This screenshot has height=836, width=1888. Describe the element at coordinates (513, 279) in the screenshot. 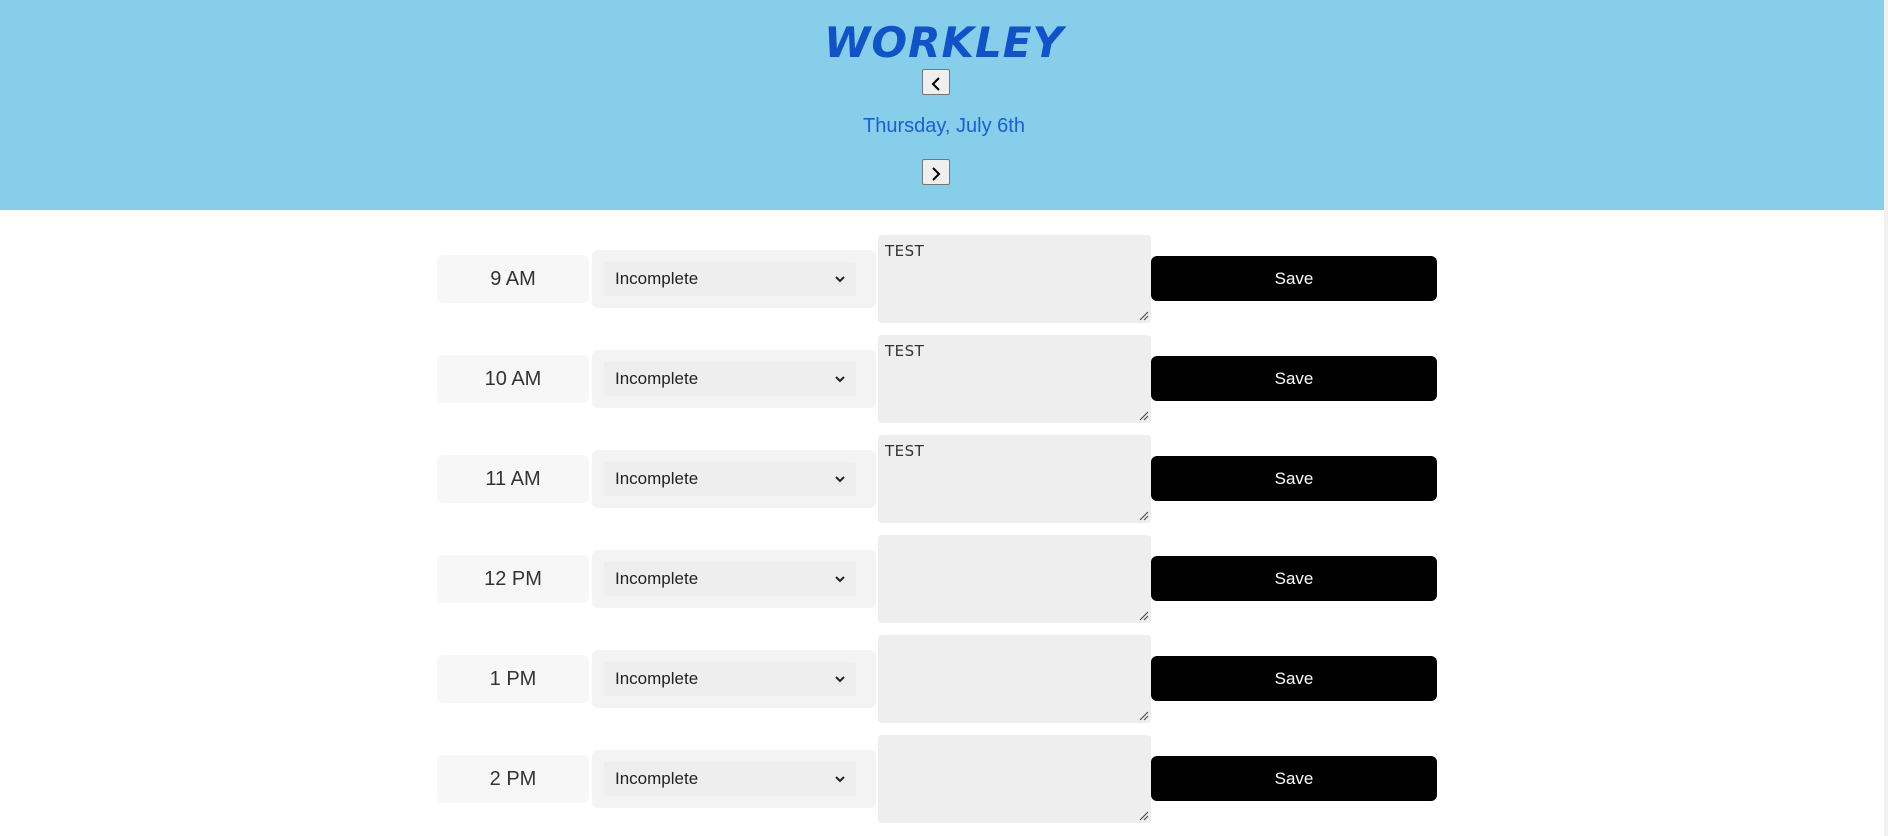

I see `hour-label: 9 AM` at that location.